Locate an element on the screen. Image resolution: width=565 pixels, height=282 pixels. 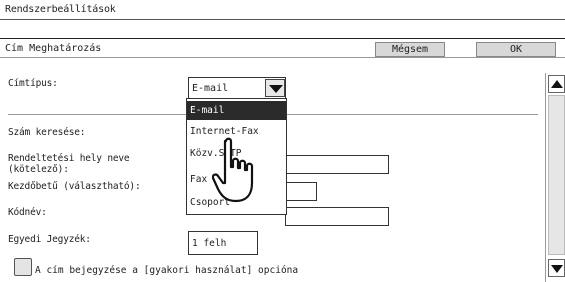
window-title-bar: Rendszerbeállítások is located at coordinates (282, 10).